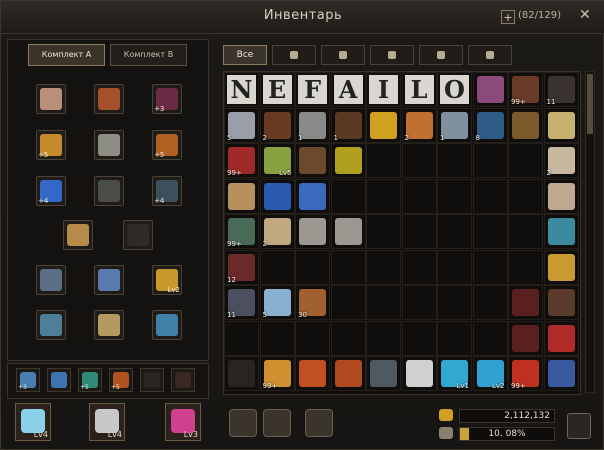  I want to click on molecule-icon, so click(278, 424).